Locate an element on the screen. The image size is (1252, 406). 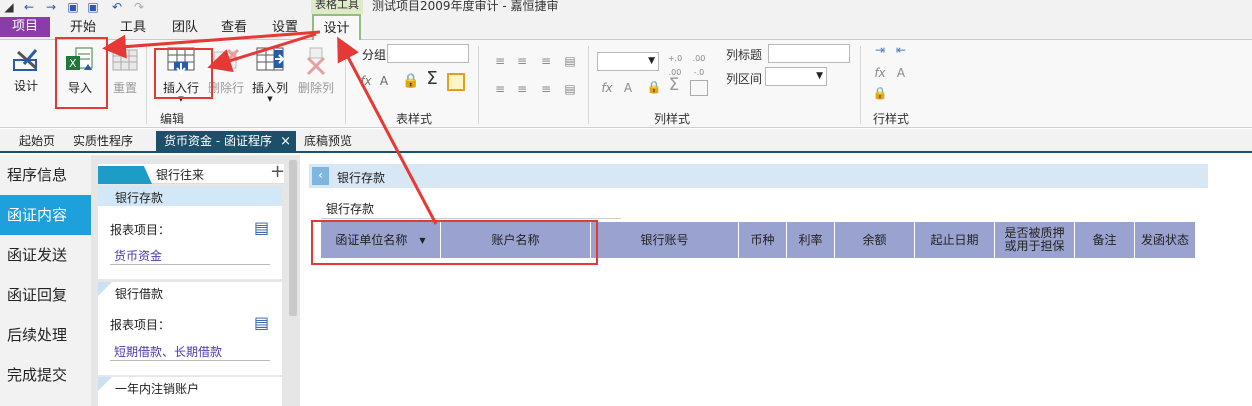
annotation-arrows is located at coordinates (270, 127).